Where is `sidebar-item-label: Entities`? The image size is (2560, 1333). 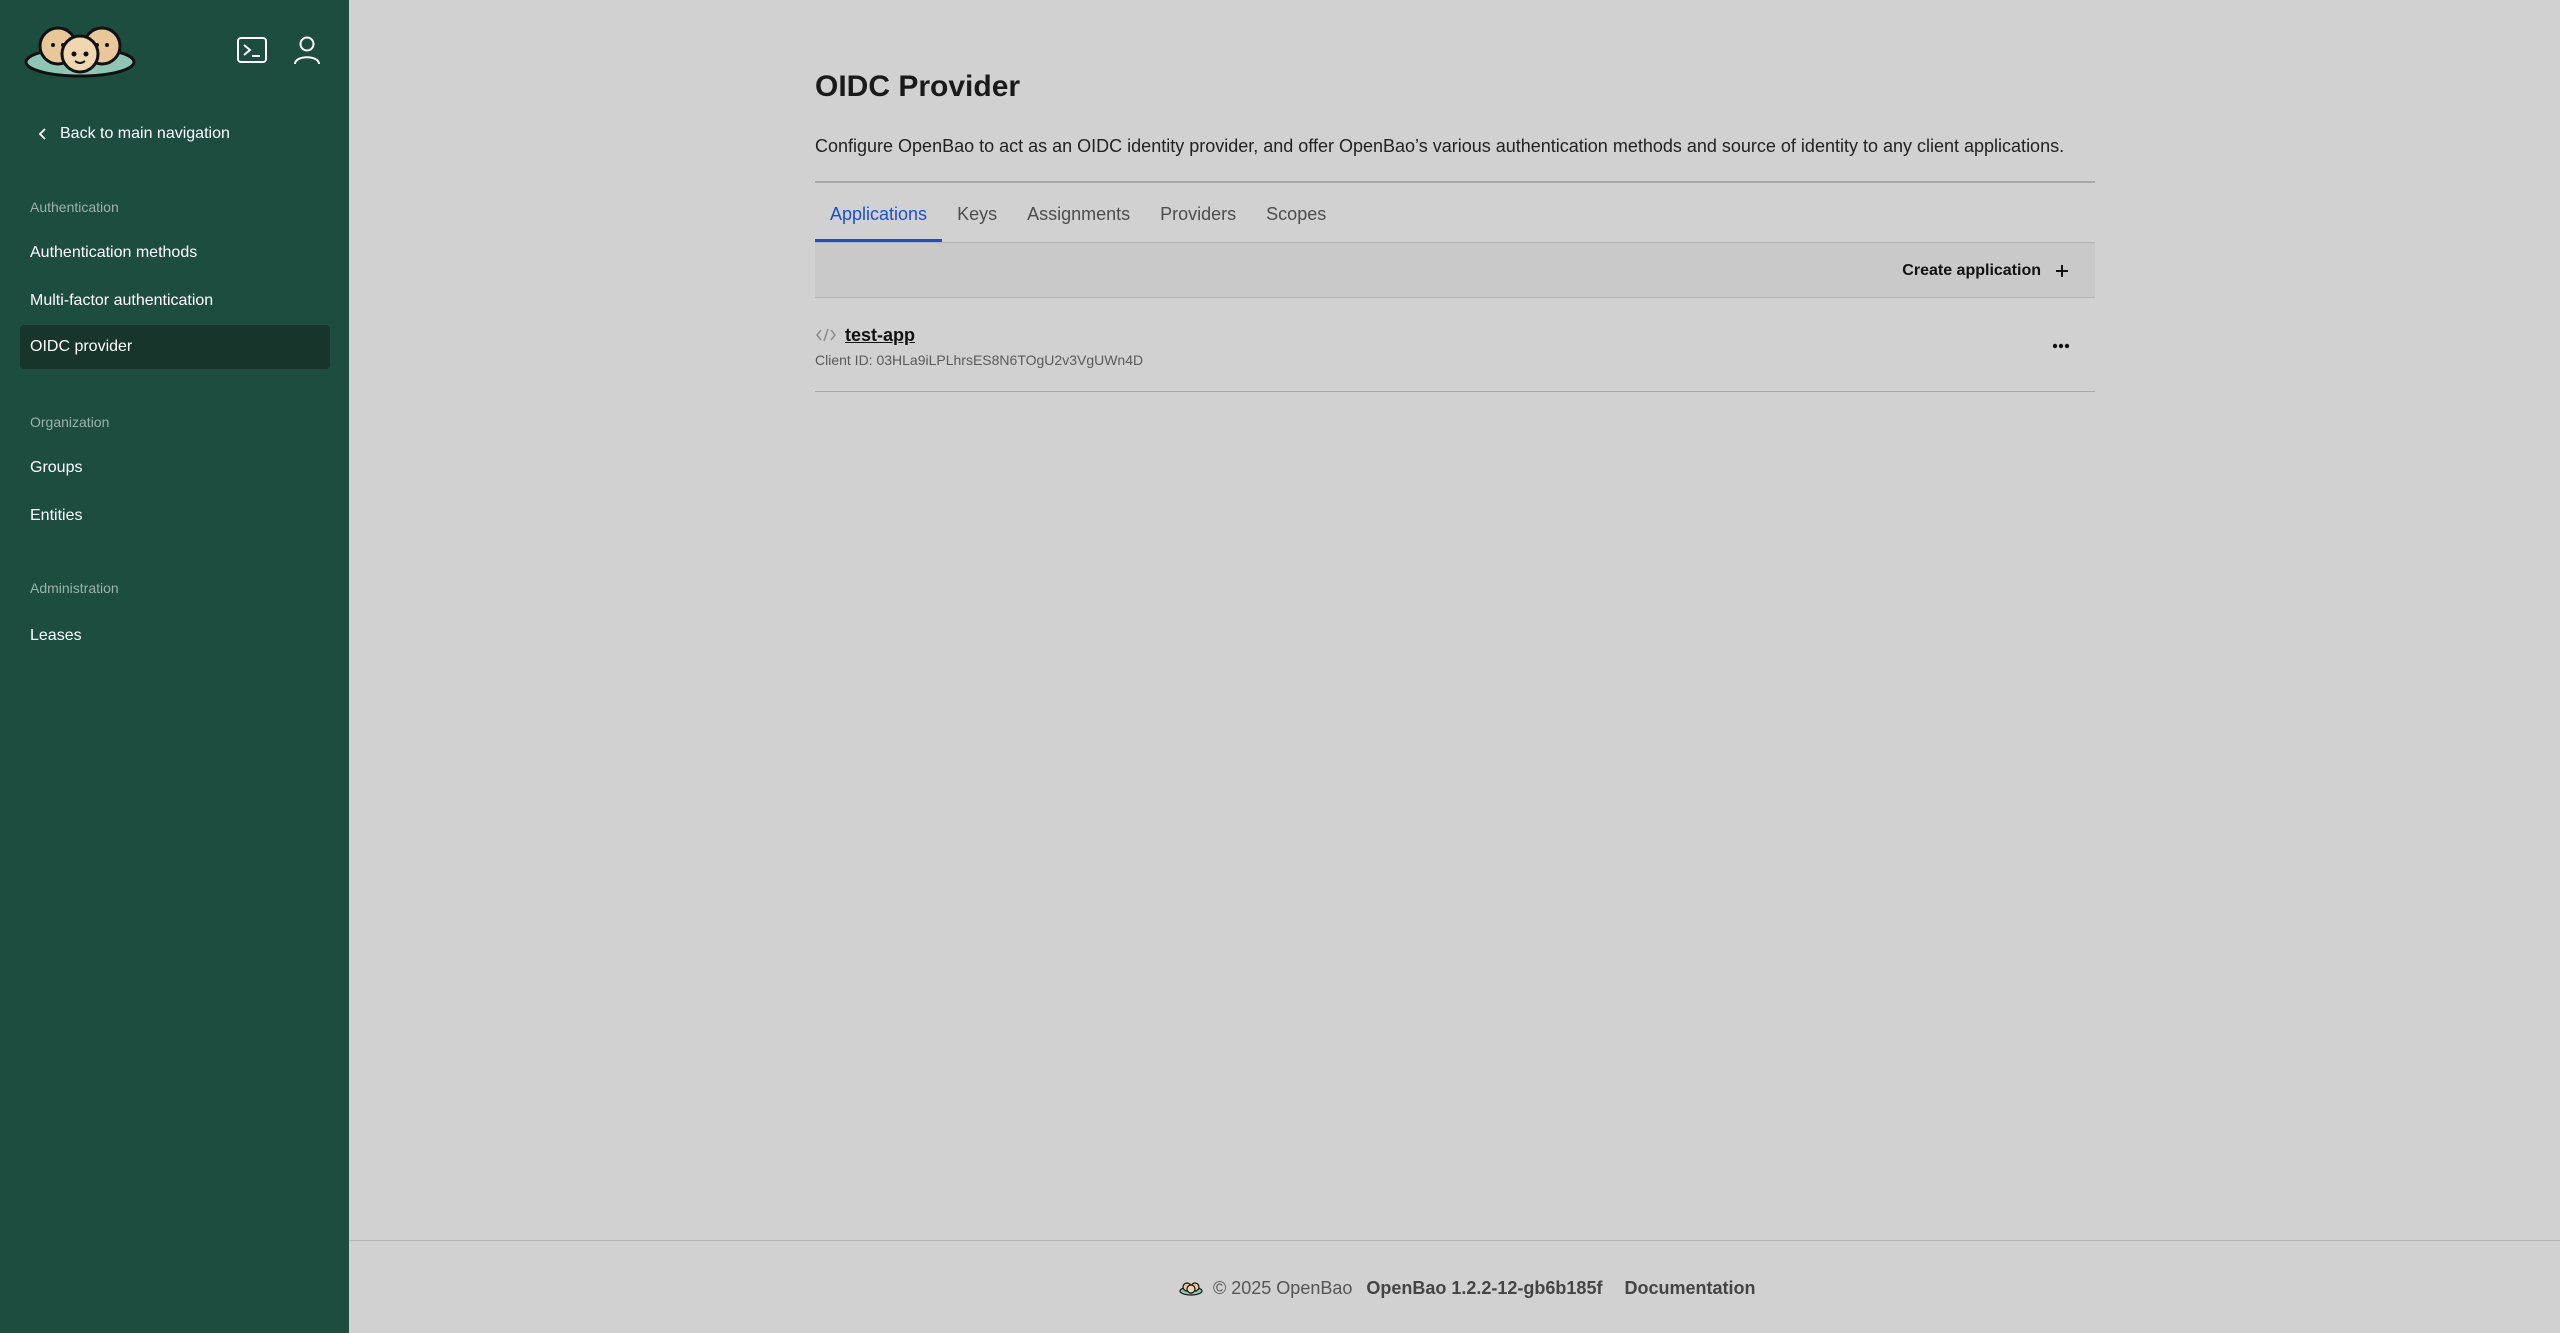
sidebar-item-label: Entities is located at coordinates (56, 515).